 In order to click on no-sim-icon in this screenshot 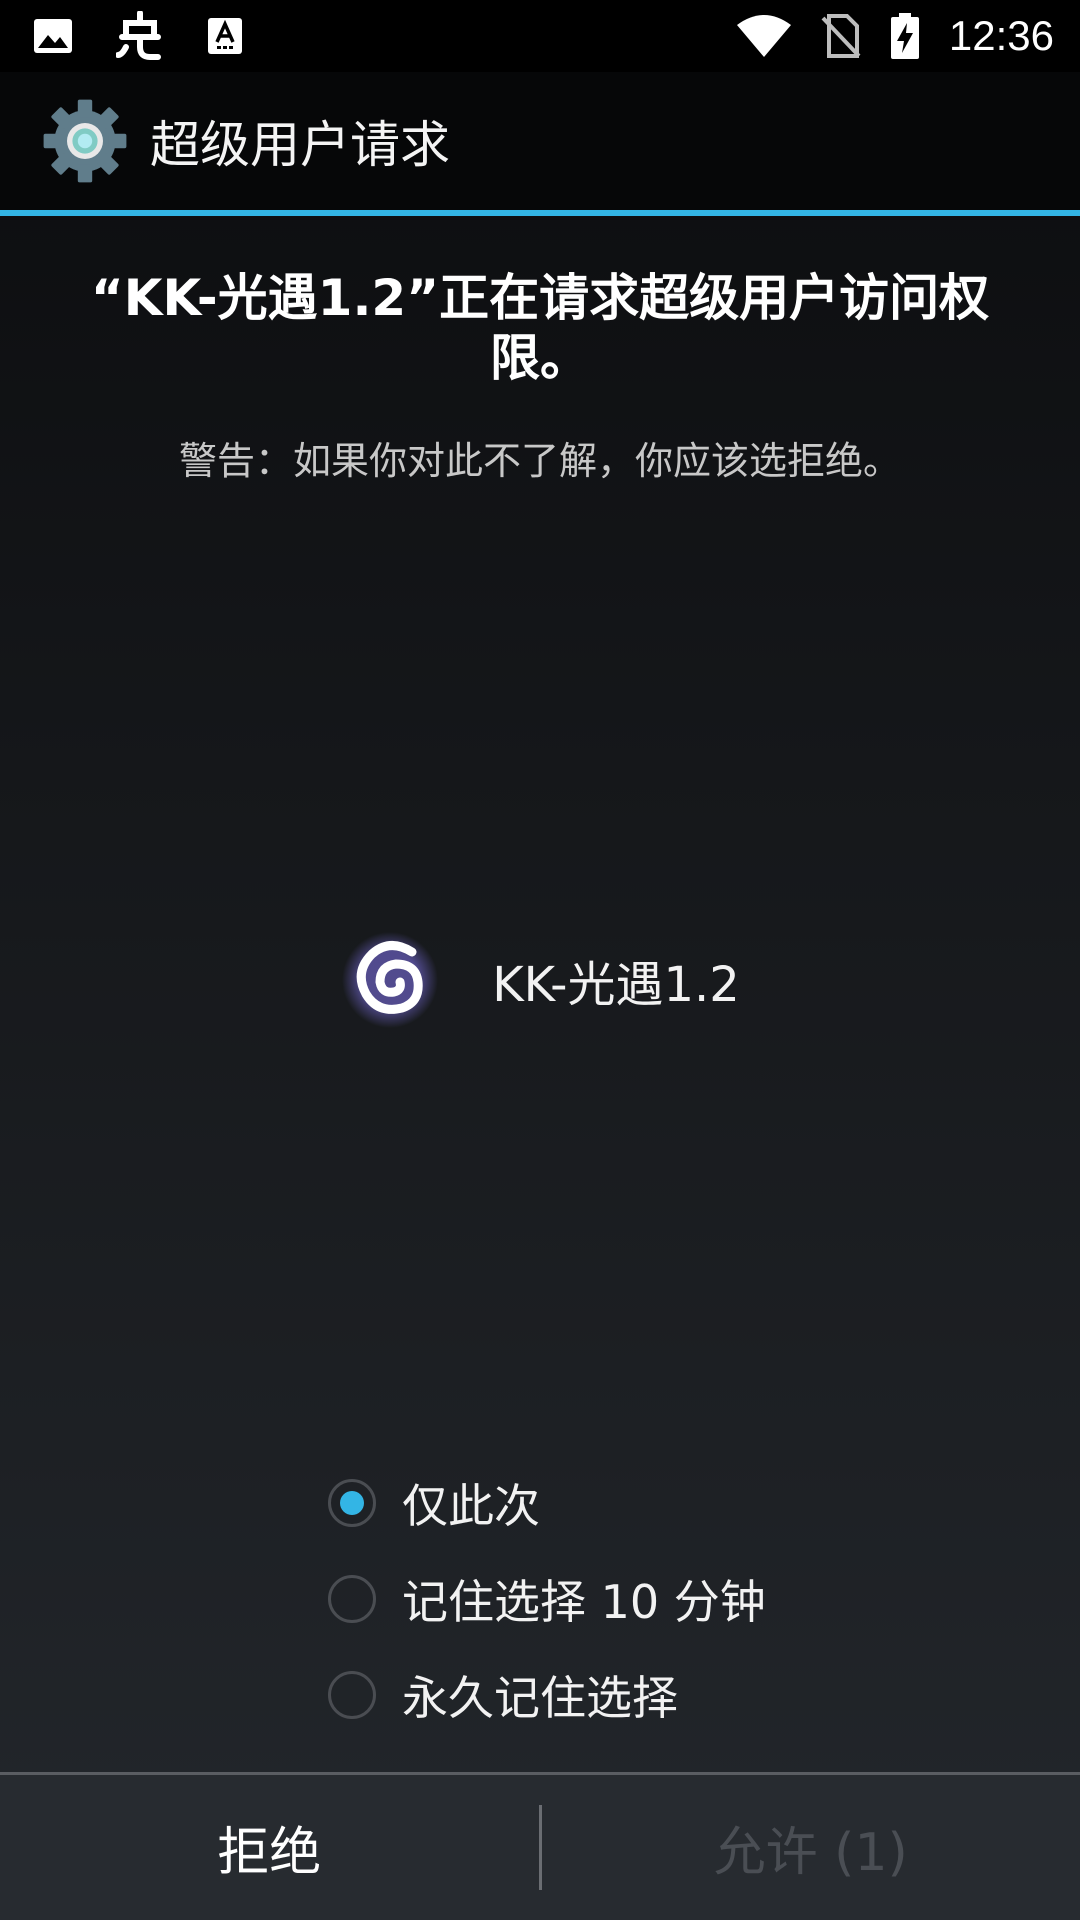, I will do `click(841, 36)`.